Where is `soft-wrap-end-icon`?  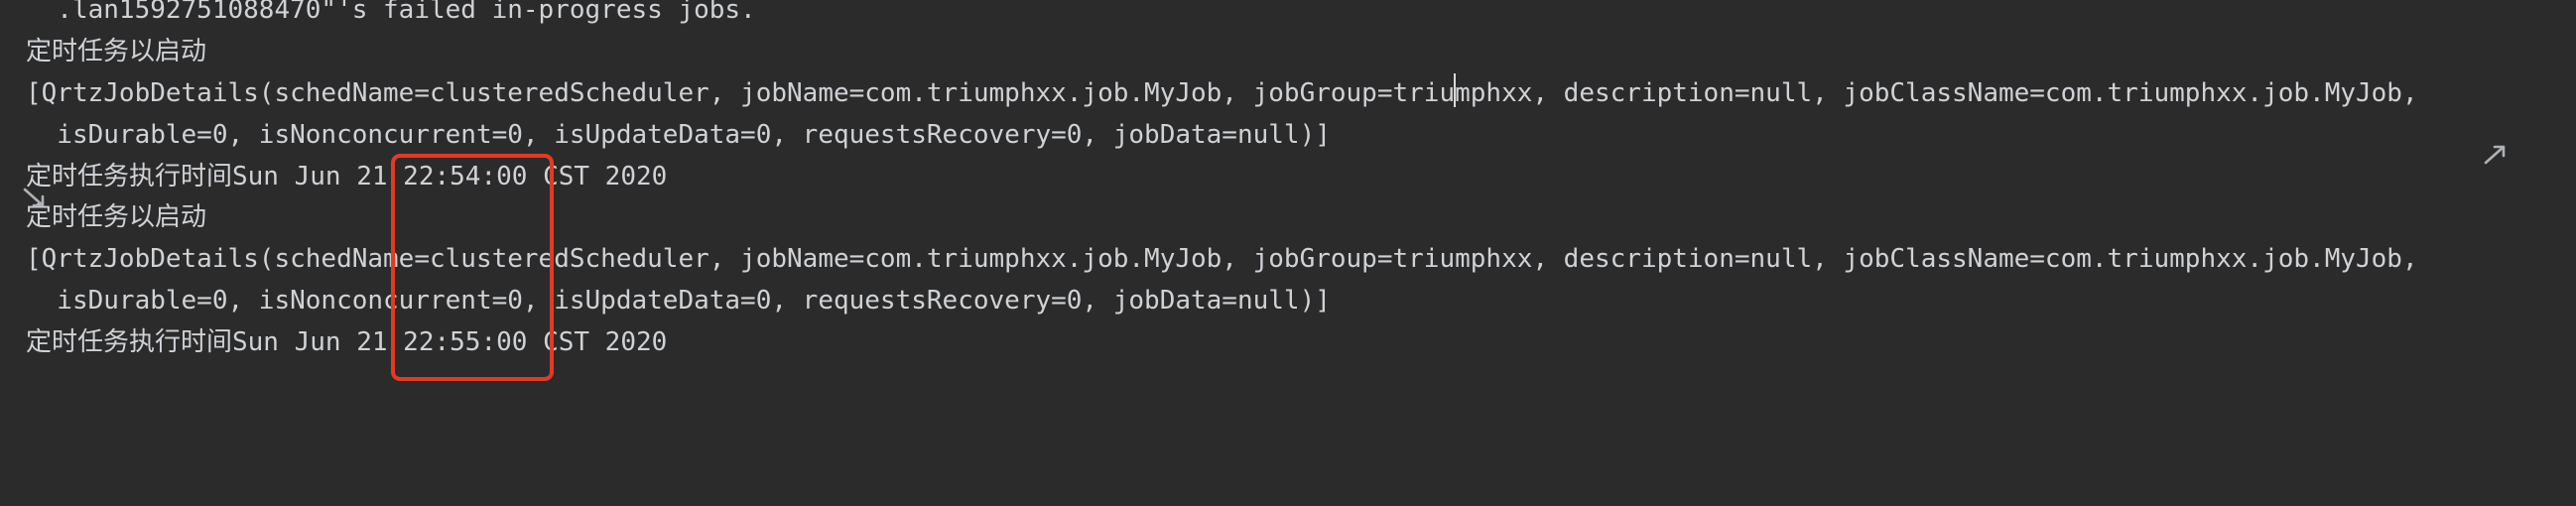
soft-wrap-end-icon is located at coordinates (2496, 122).